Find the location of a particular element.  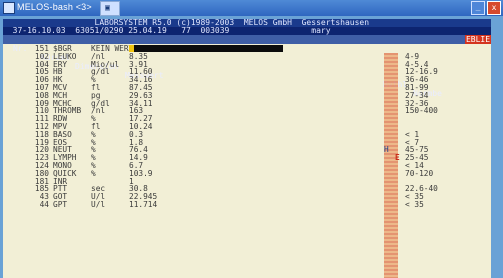

result-mark: E is located at coordinates (397, 158).